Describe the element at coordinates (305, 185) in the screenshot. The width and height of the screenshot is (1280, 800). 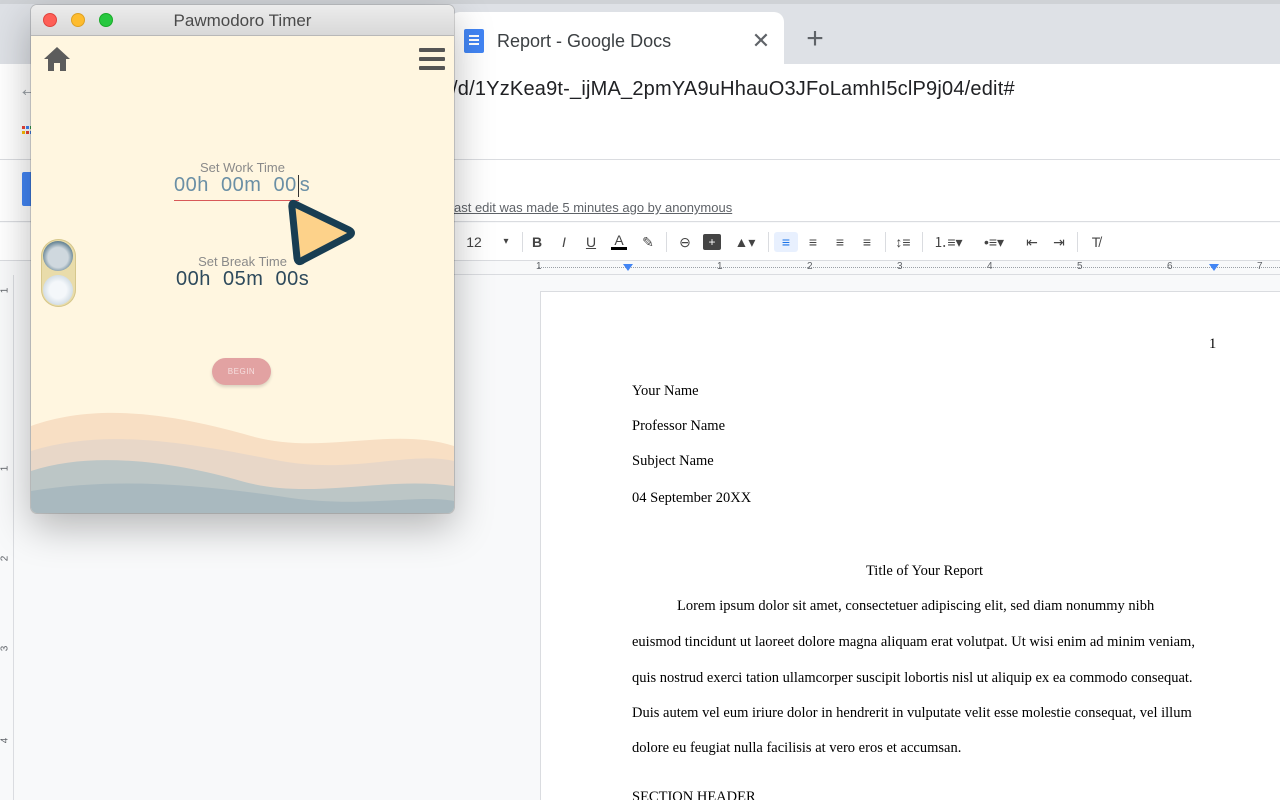
I see `work-time-value-suffix: s` at that location.